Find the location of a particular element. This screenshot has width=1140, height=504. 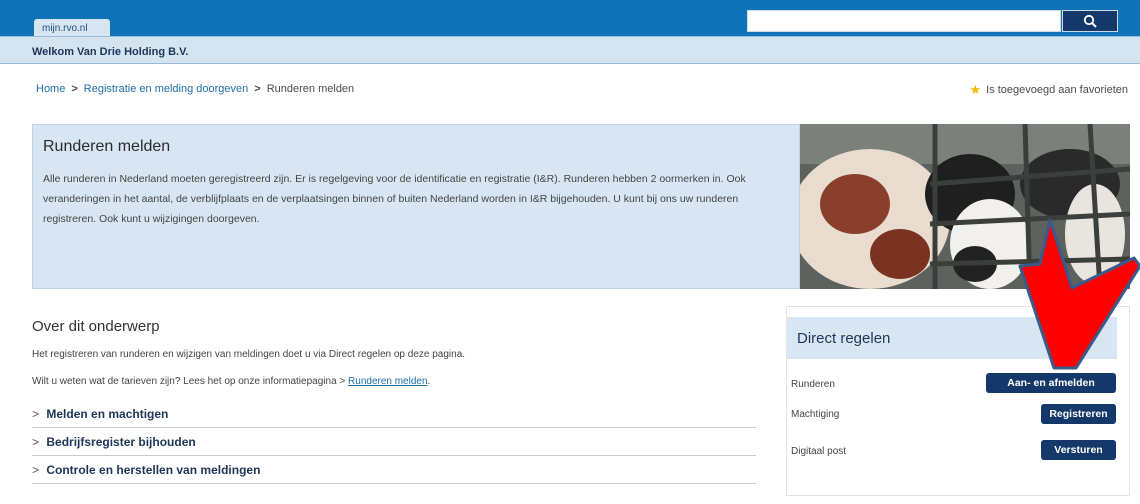

top-bar: mijn.rvo.nl is located at coordinates (570, 18).